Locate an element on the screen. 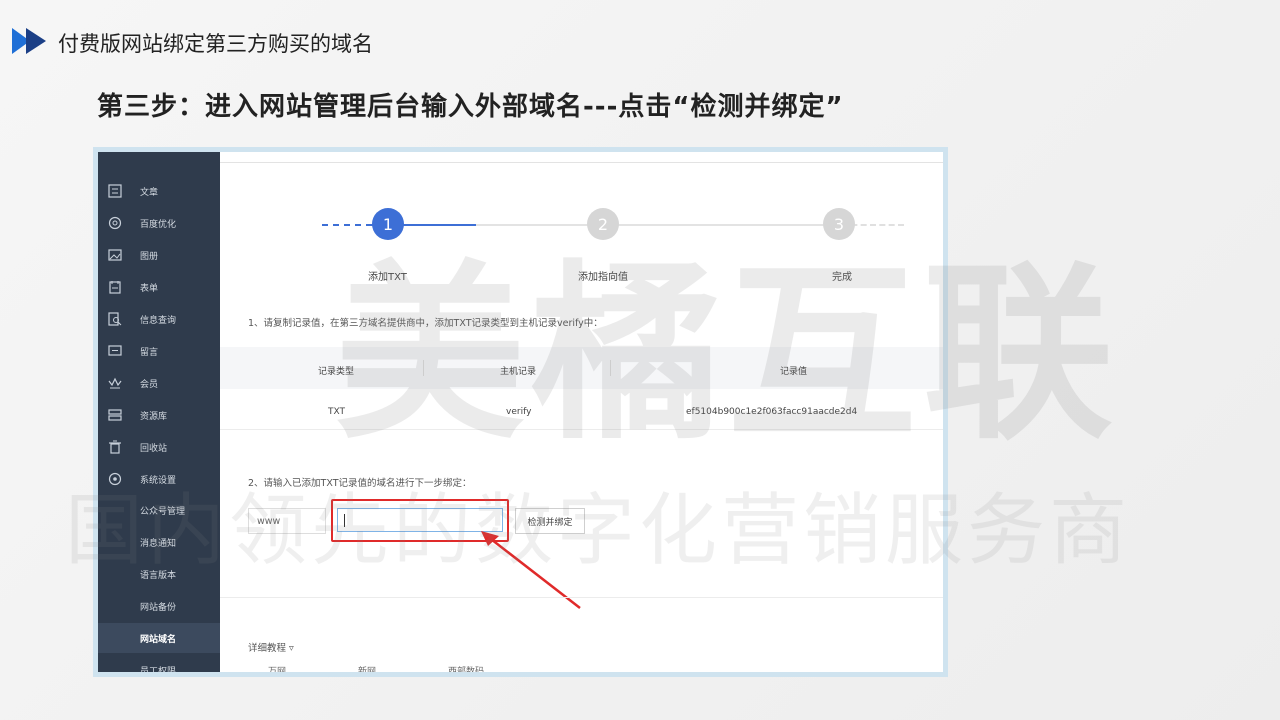 Image resolution: width=1280 pixels, height=720 pixels. red-arrow-annotation is located at coordinates (531, 570).